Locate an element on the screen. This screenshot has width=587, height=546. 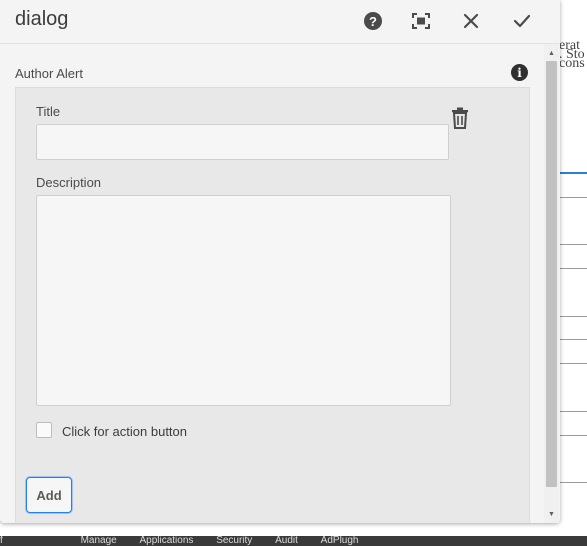
background-text: erat is located at coordinates (569, 45).